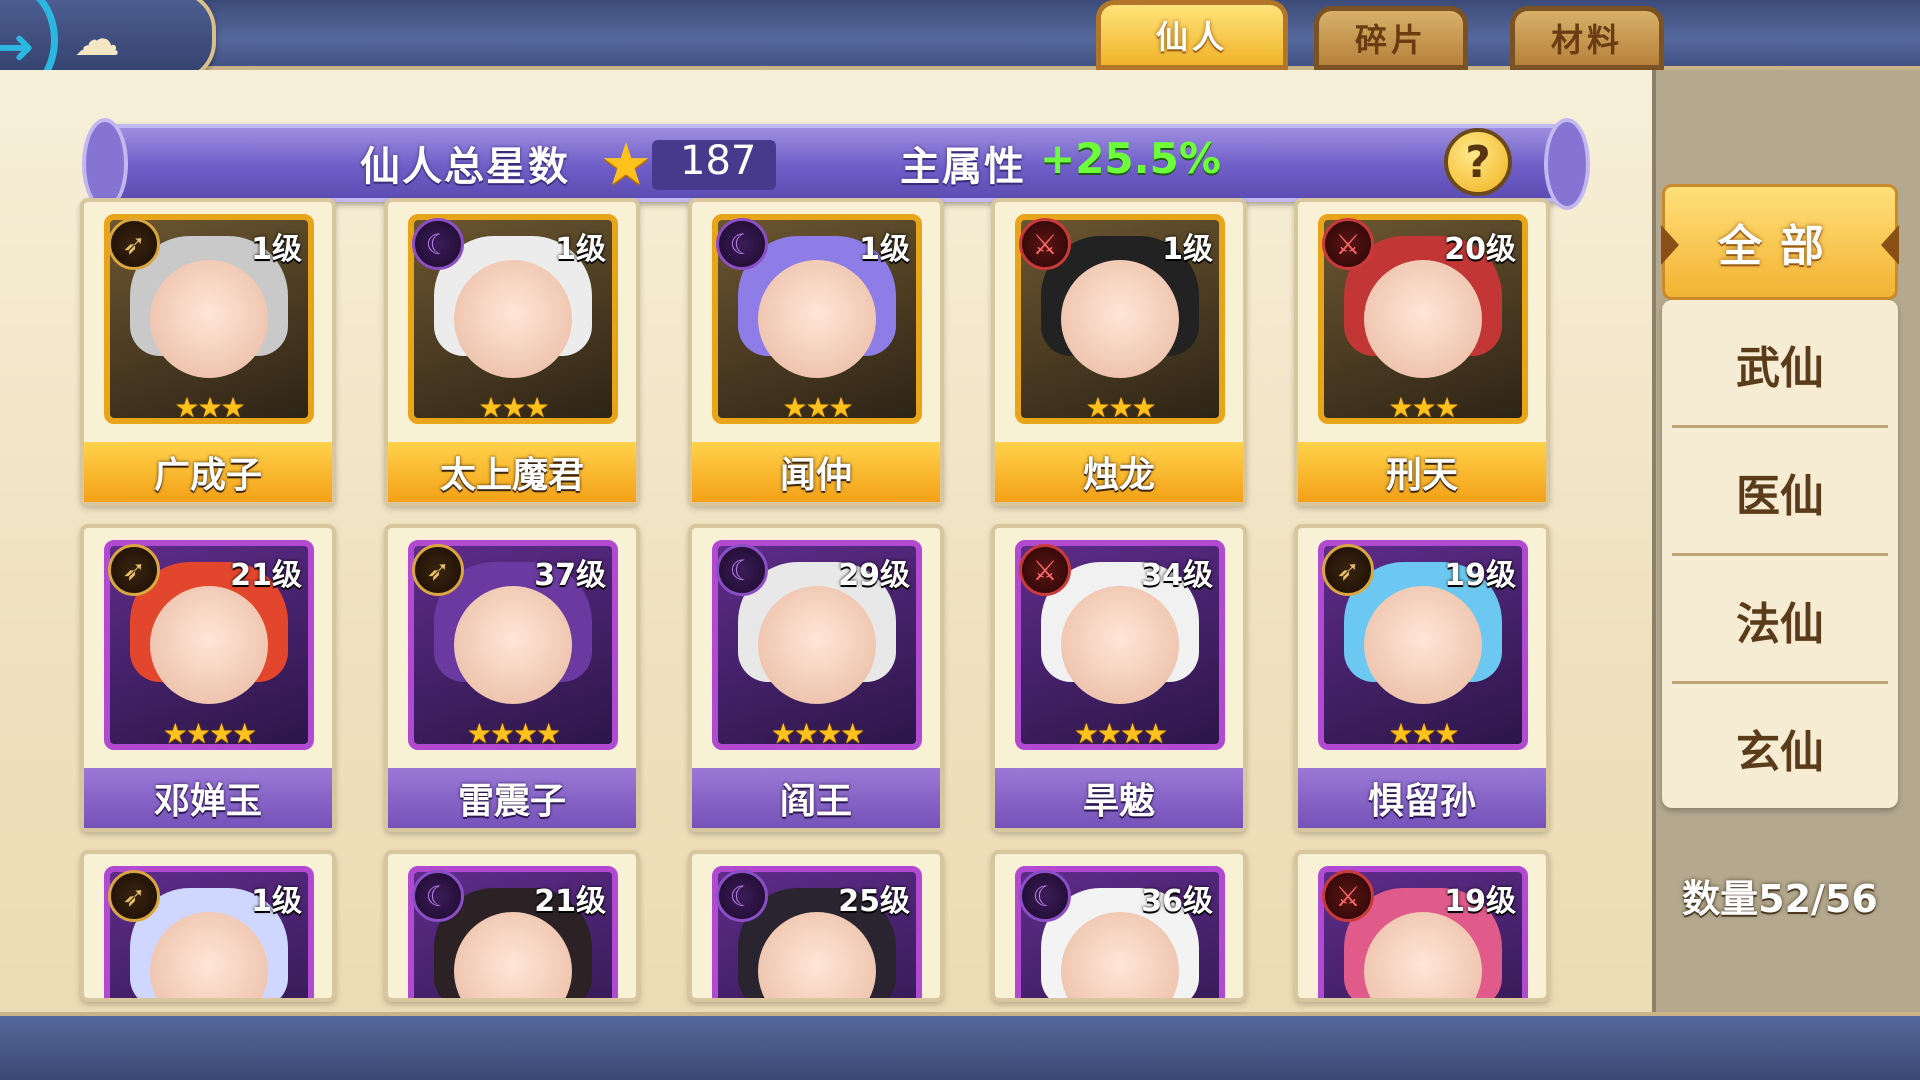 The width and height of the screenshot is (1920, 1080). Describe the element at coordinates (1119, 798) in the screenshot. I see `character-name: 旱魃` at that location.